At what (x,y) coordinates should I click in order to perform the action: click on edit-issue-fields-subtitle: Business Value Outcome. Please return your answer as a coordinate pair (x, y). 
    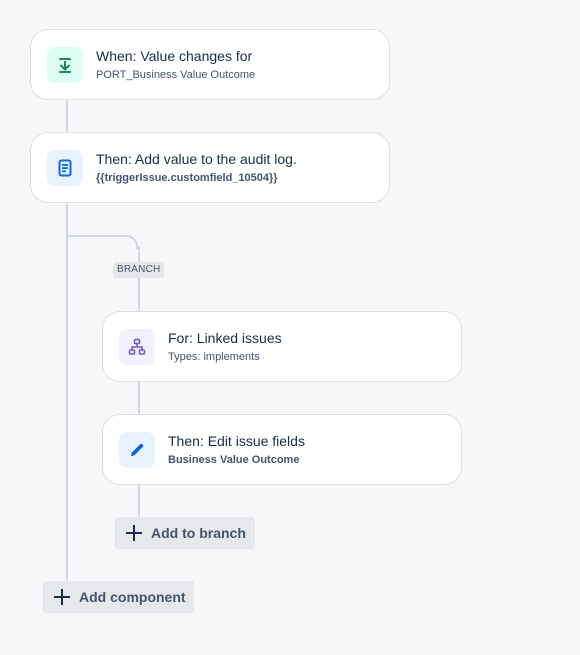
    Looking at the image, I should click on (234, 460).